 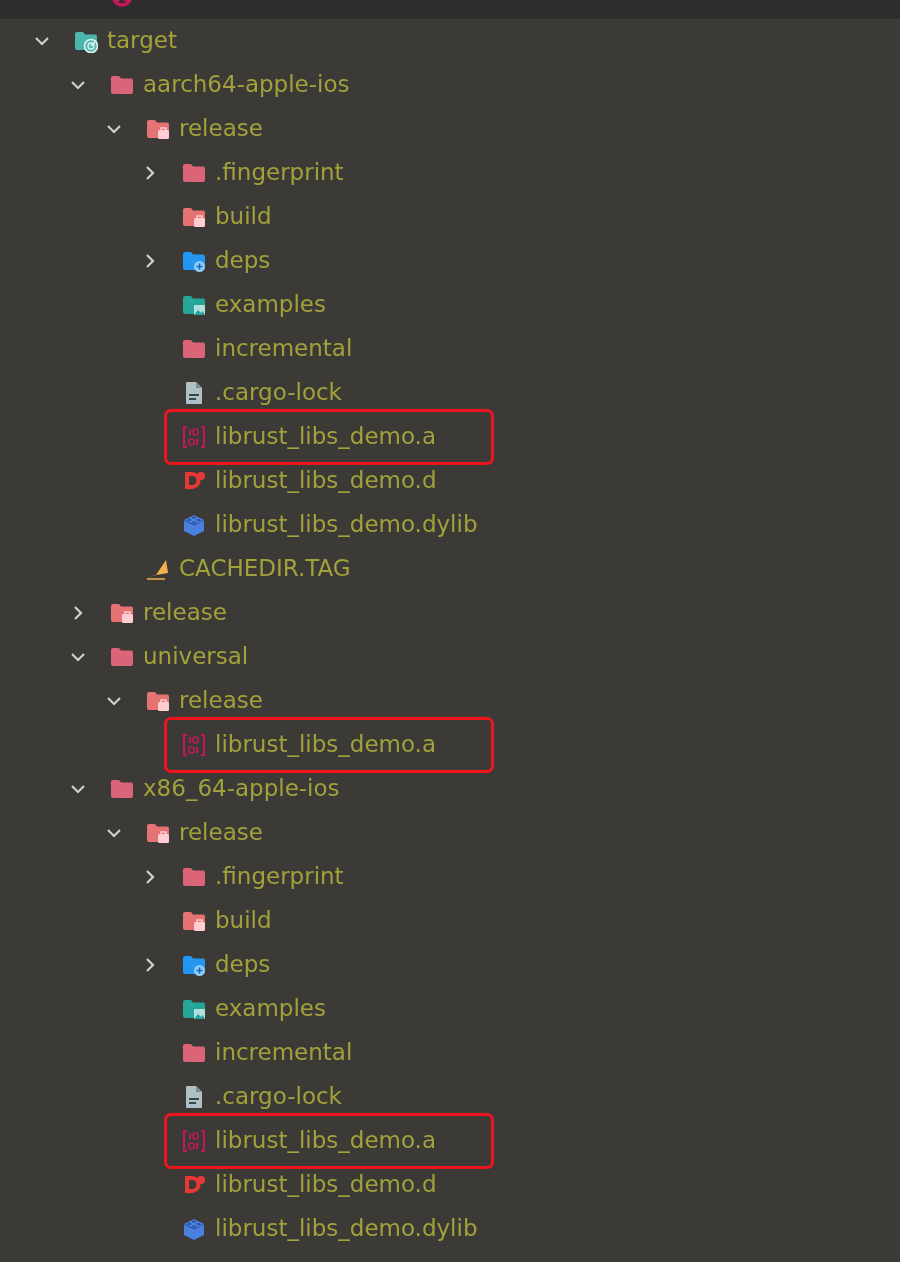 What do you see at coordinates (86, 41) in the screenshot?
I see `target-folder-icon` at bounding box center [86, 41].